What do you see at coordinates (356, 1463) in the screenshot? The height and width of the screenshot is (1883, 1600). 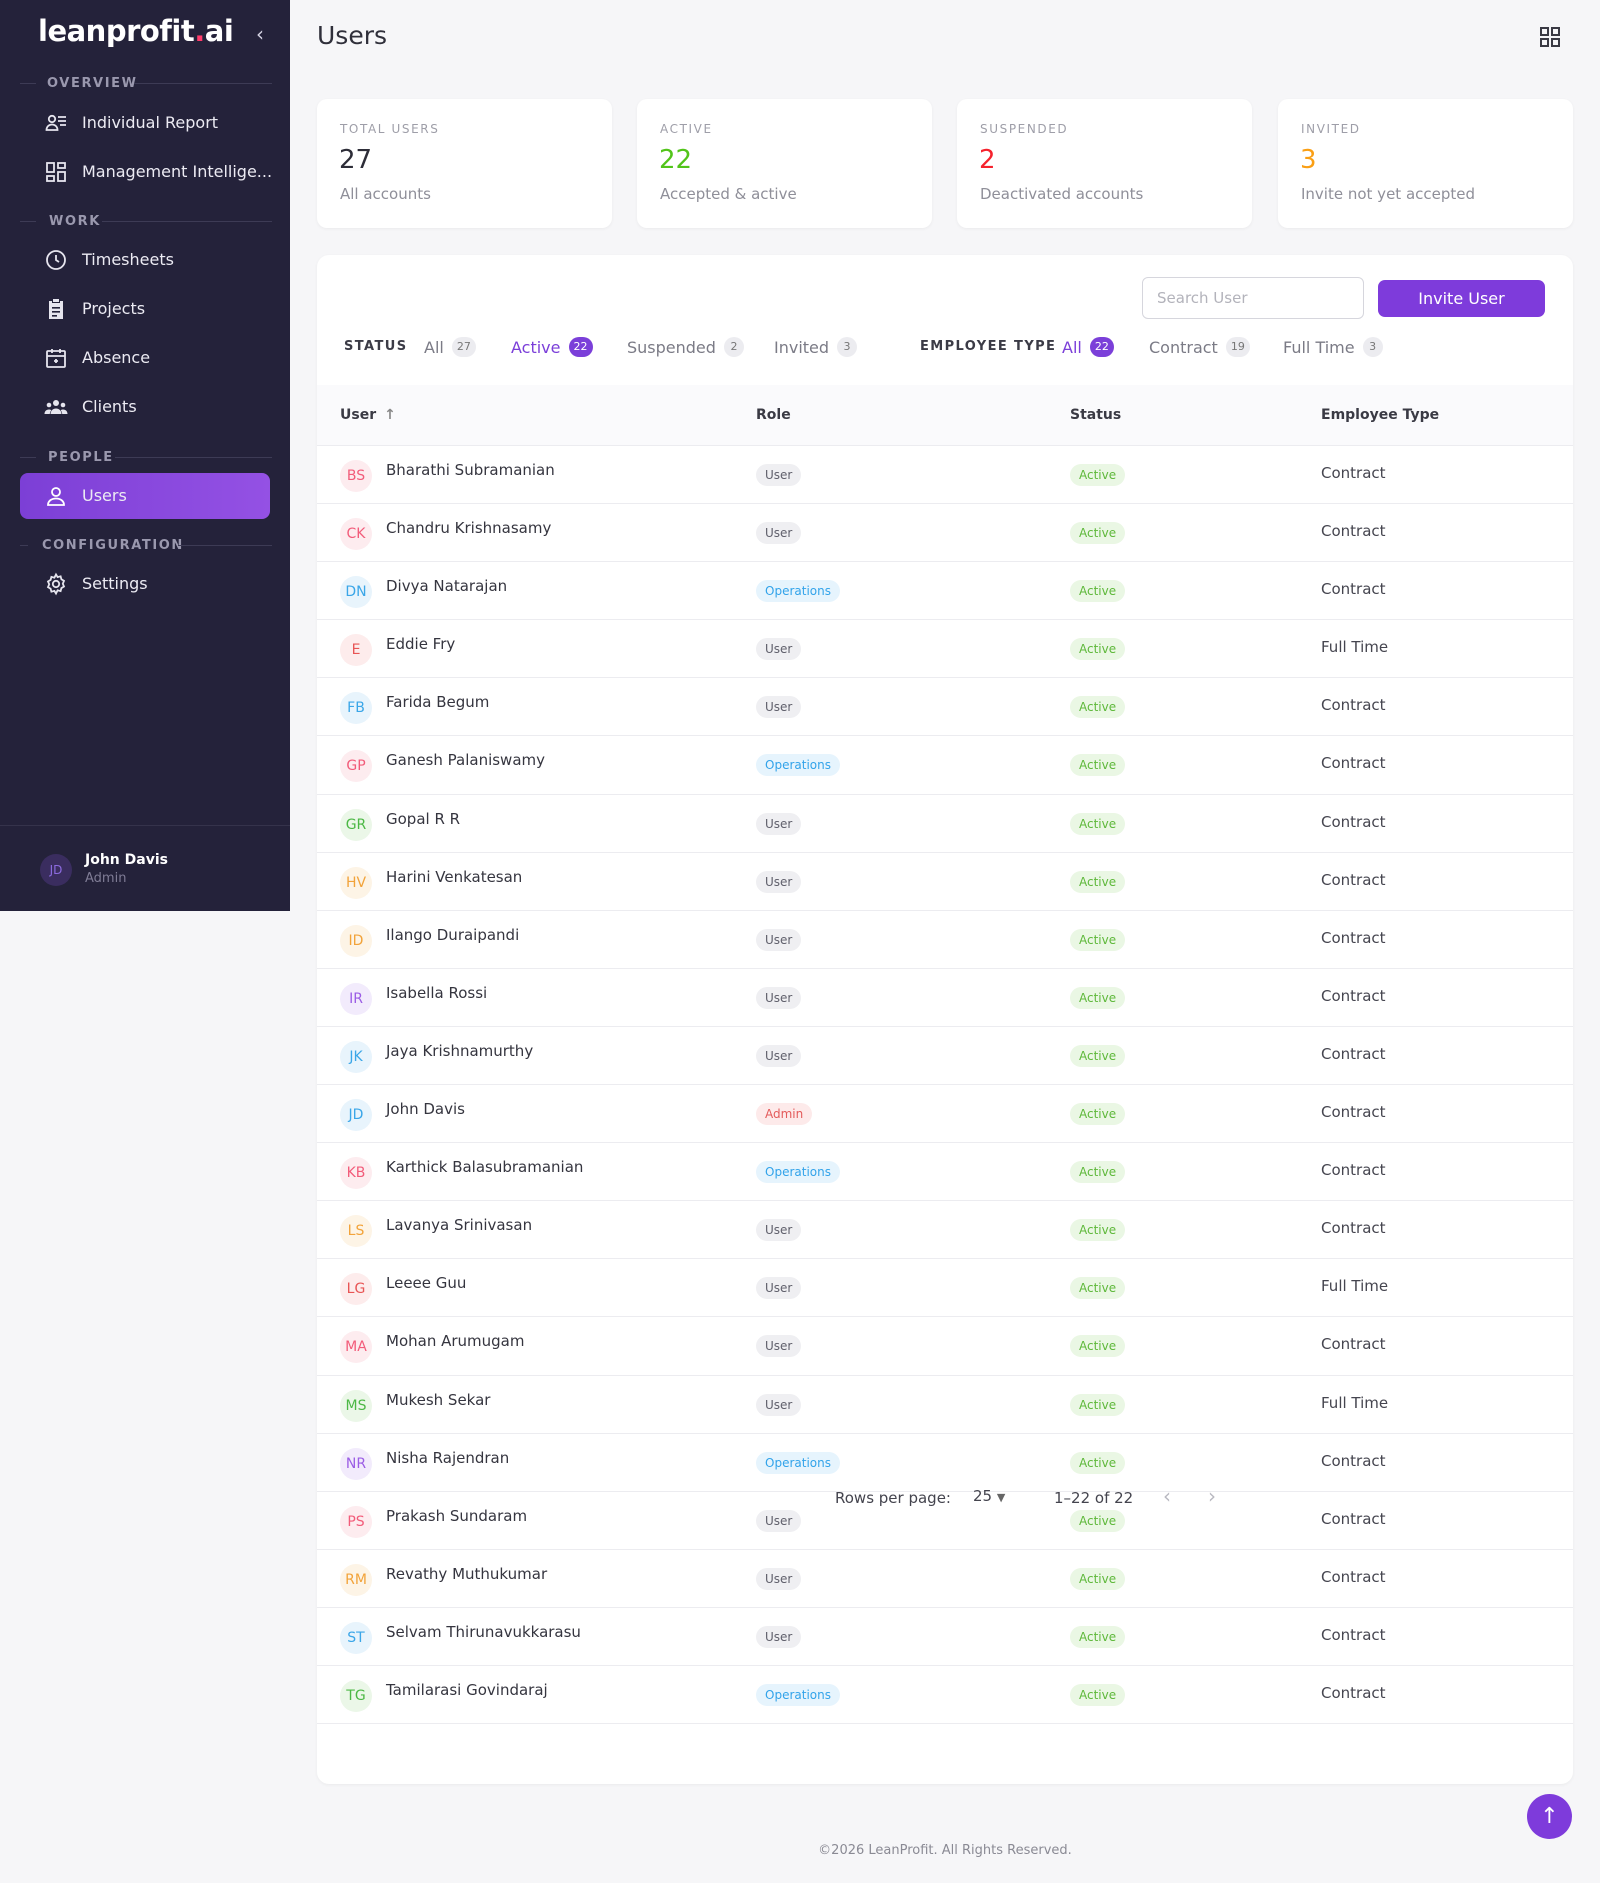 I see `avatar: NR` at bounding box center [356, 1463].